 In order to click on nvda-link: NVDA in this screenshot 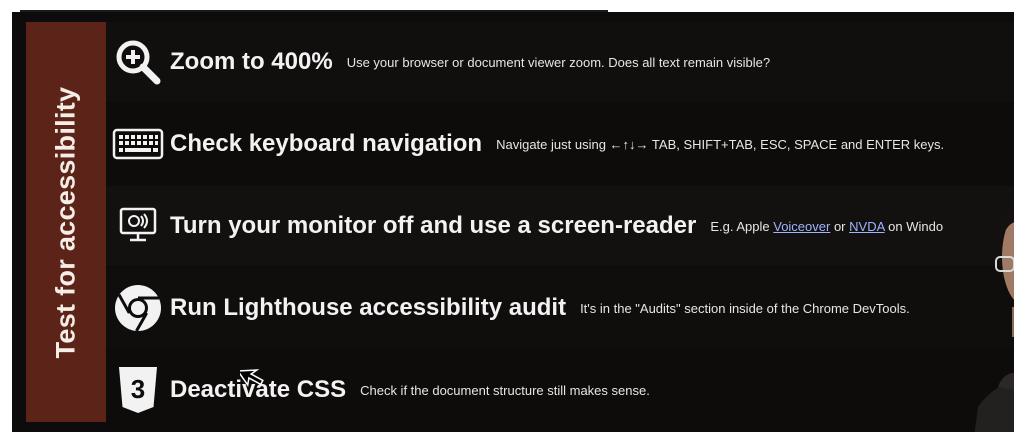, I will do `click(866, 226)`.